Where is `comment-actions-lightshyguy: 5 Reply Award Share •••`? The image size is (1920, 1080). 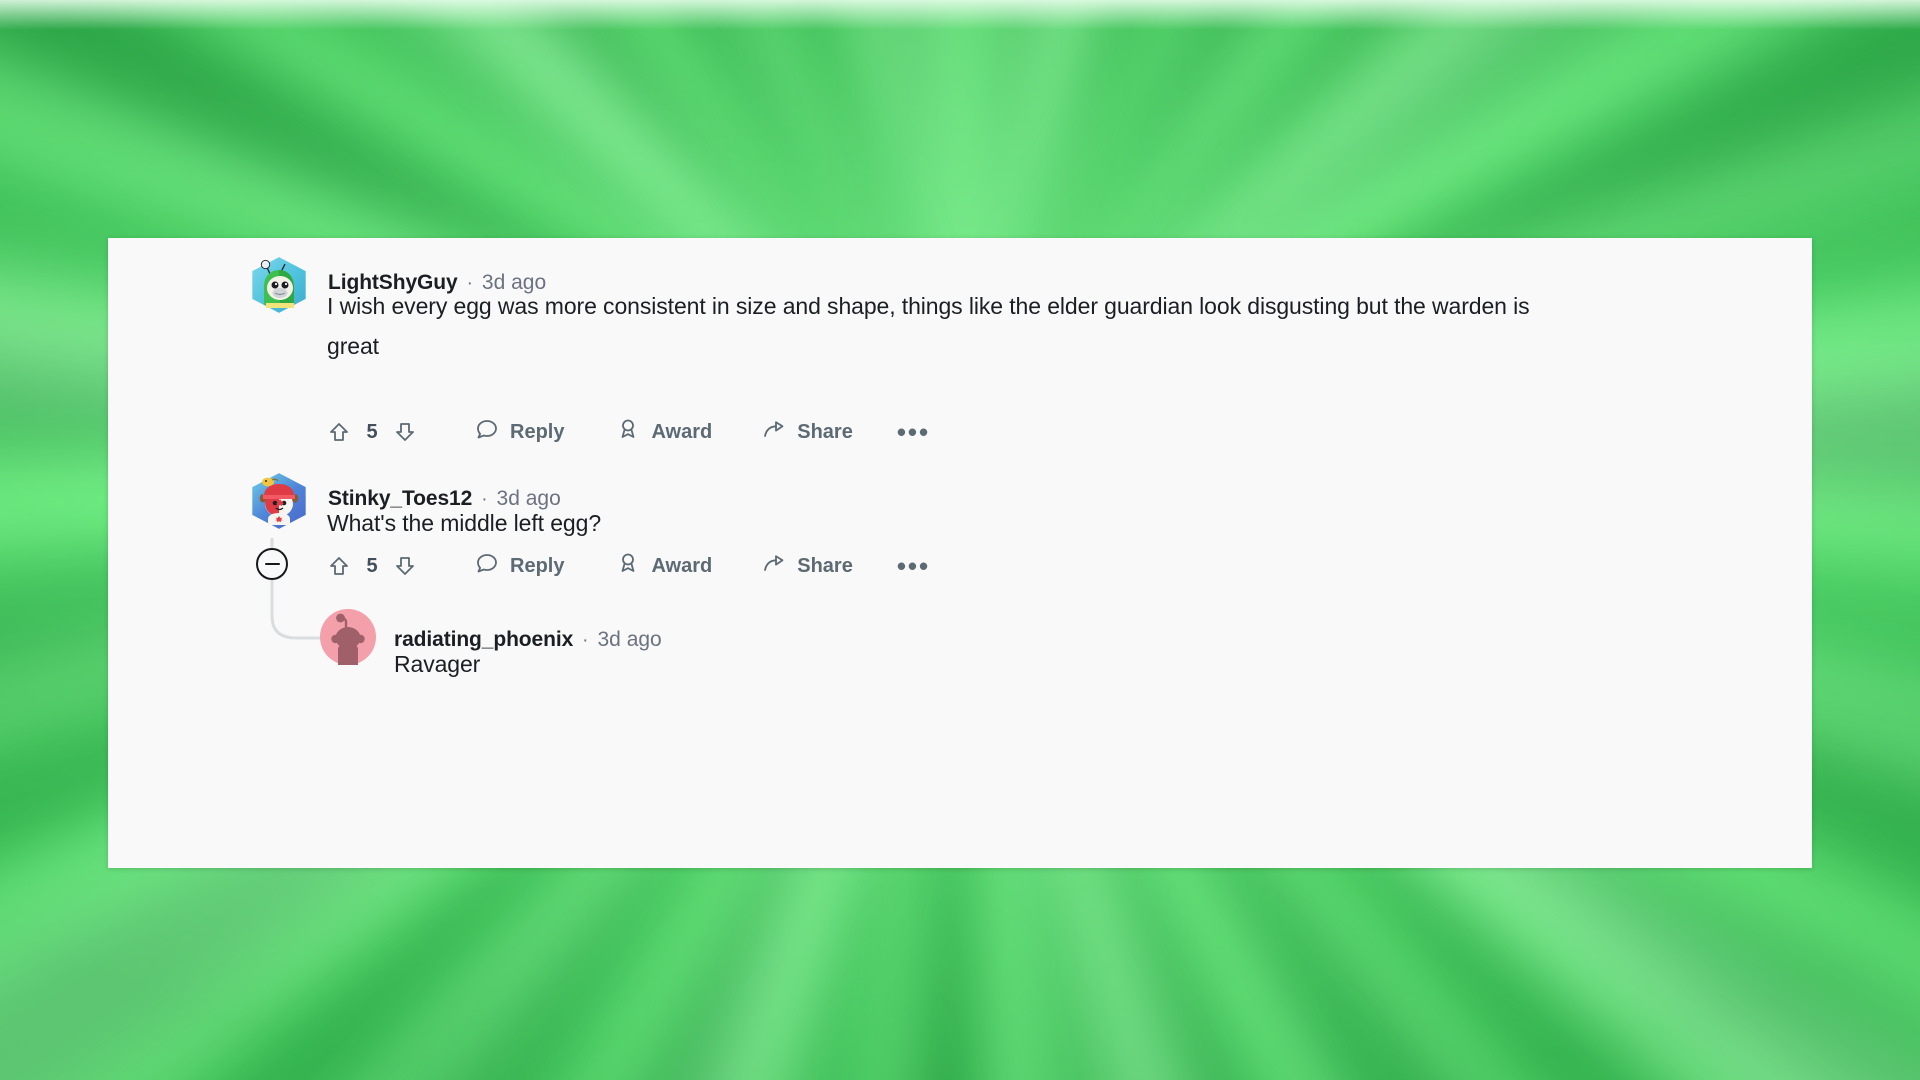 comment-actions-lightshyguy: 5 Reply Award Share ••• is located at coordinates (628, 432).